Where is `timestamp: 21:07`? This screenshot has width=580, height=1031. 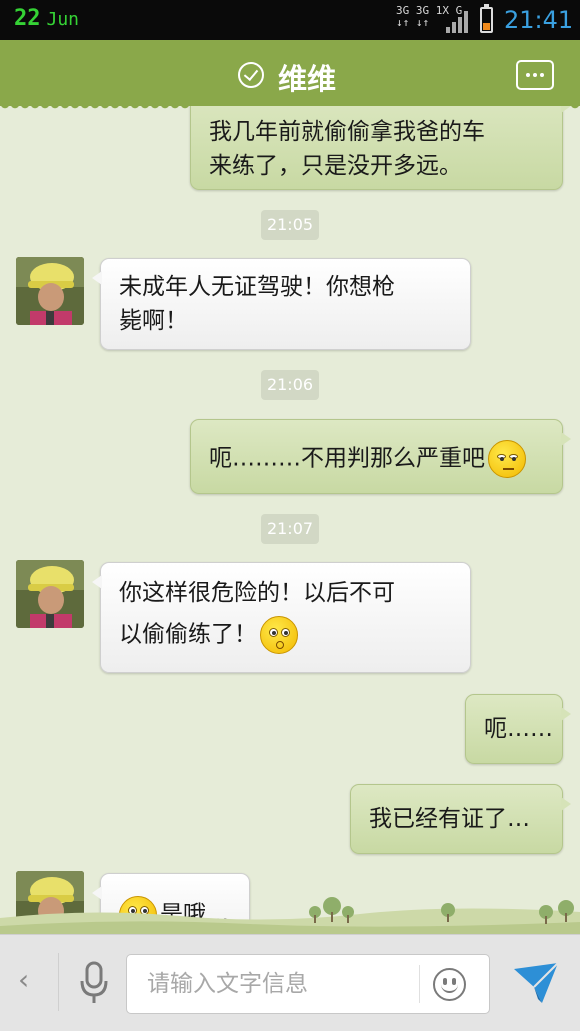
timestamp: 21:07 is located at coordinates (290, 529).